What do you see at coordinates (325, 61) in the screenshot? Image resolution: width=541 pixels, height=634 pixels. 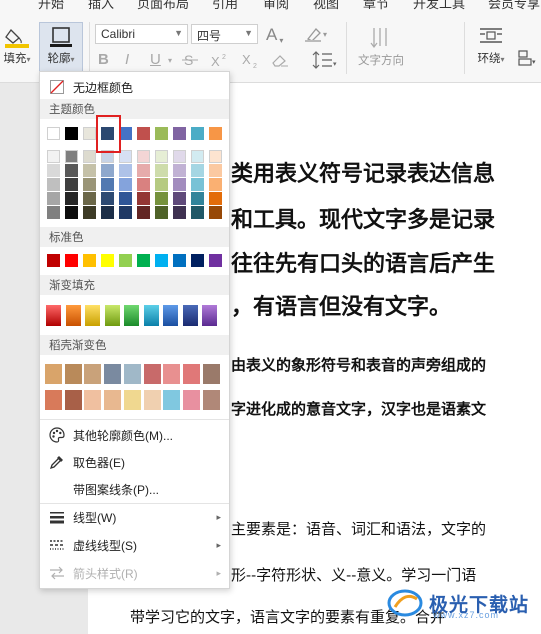 I see `line-spacing-button: ▾` at bounding box center [325, 61].